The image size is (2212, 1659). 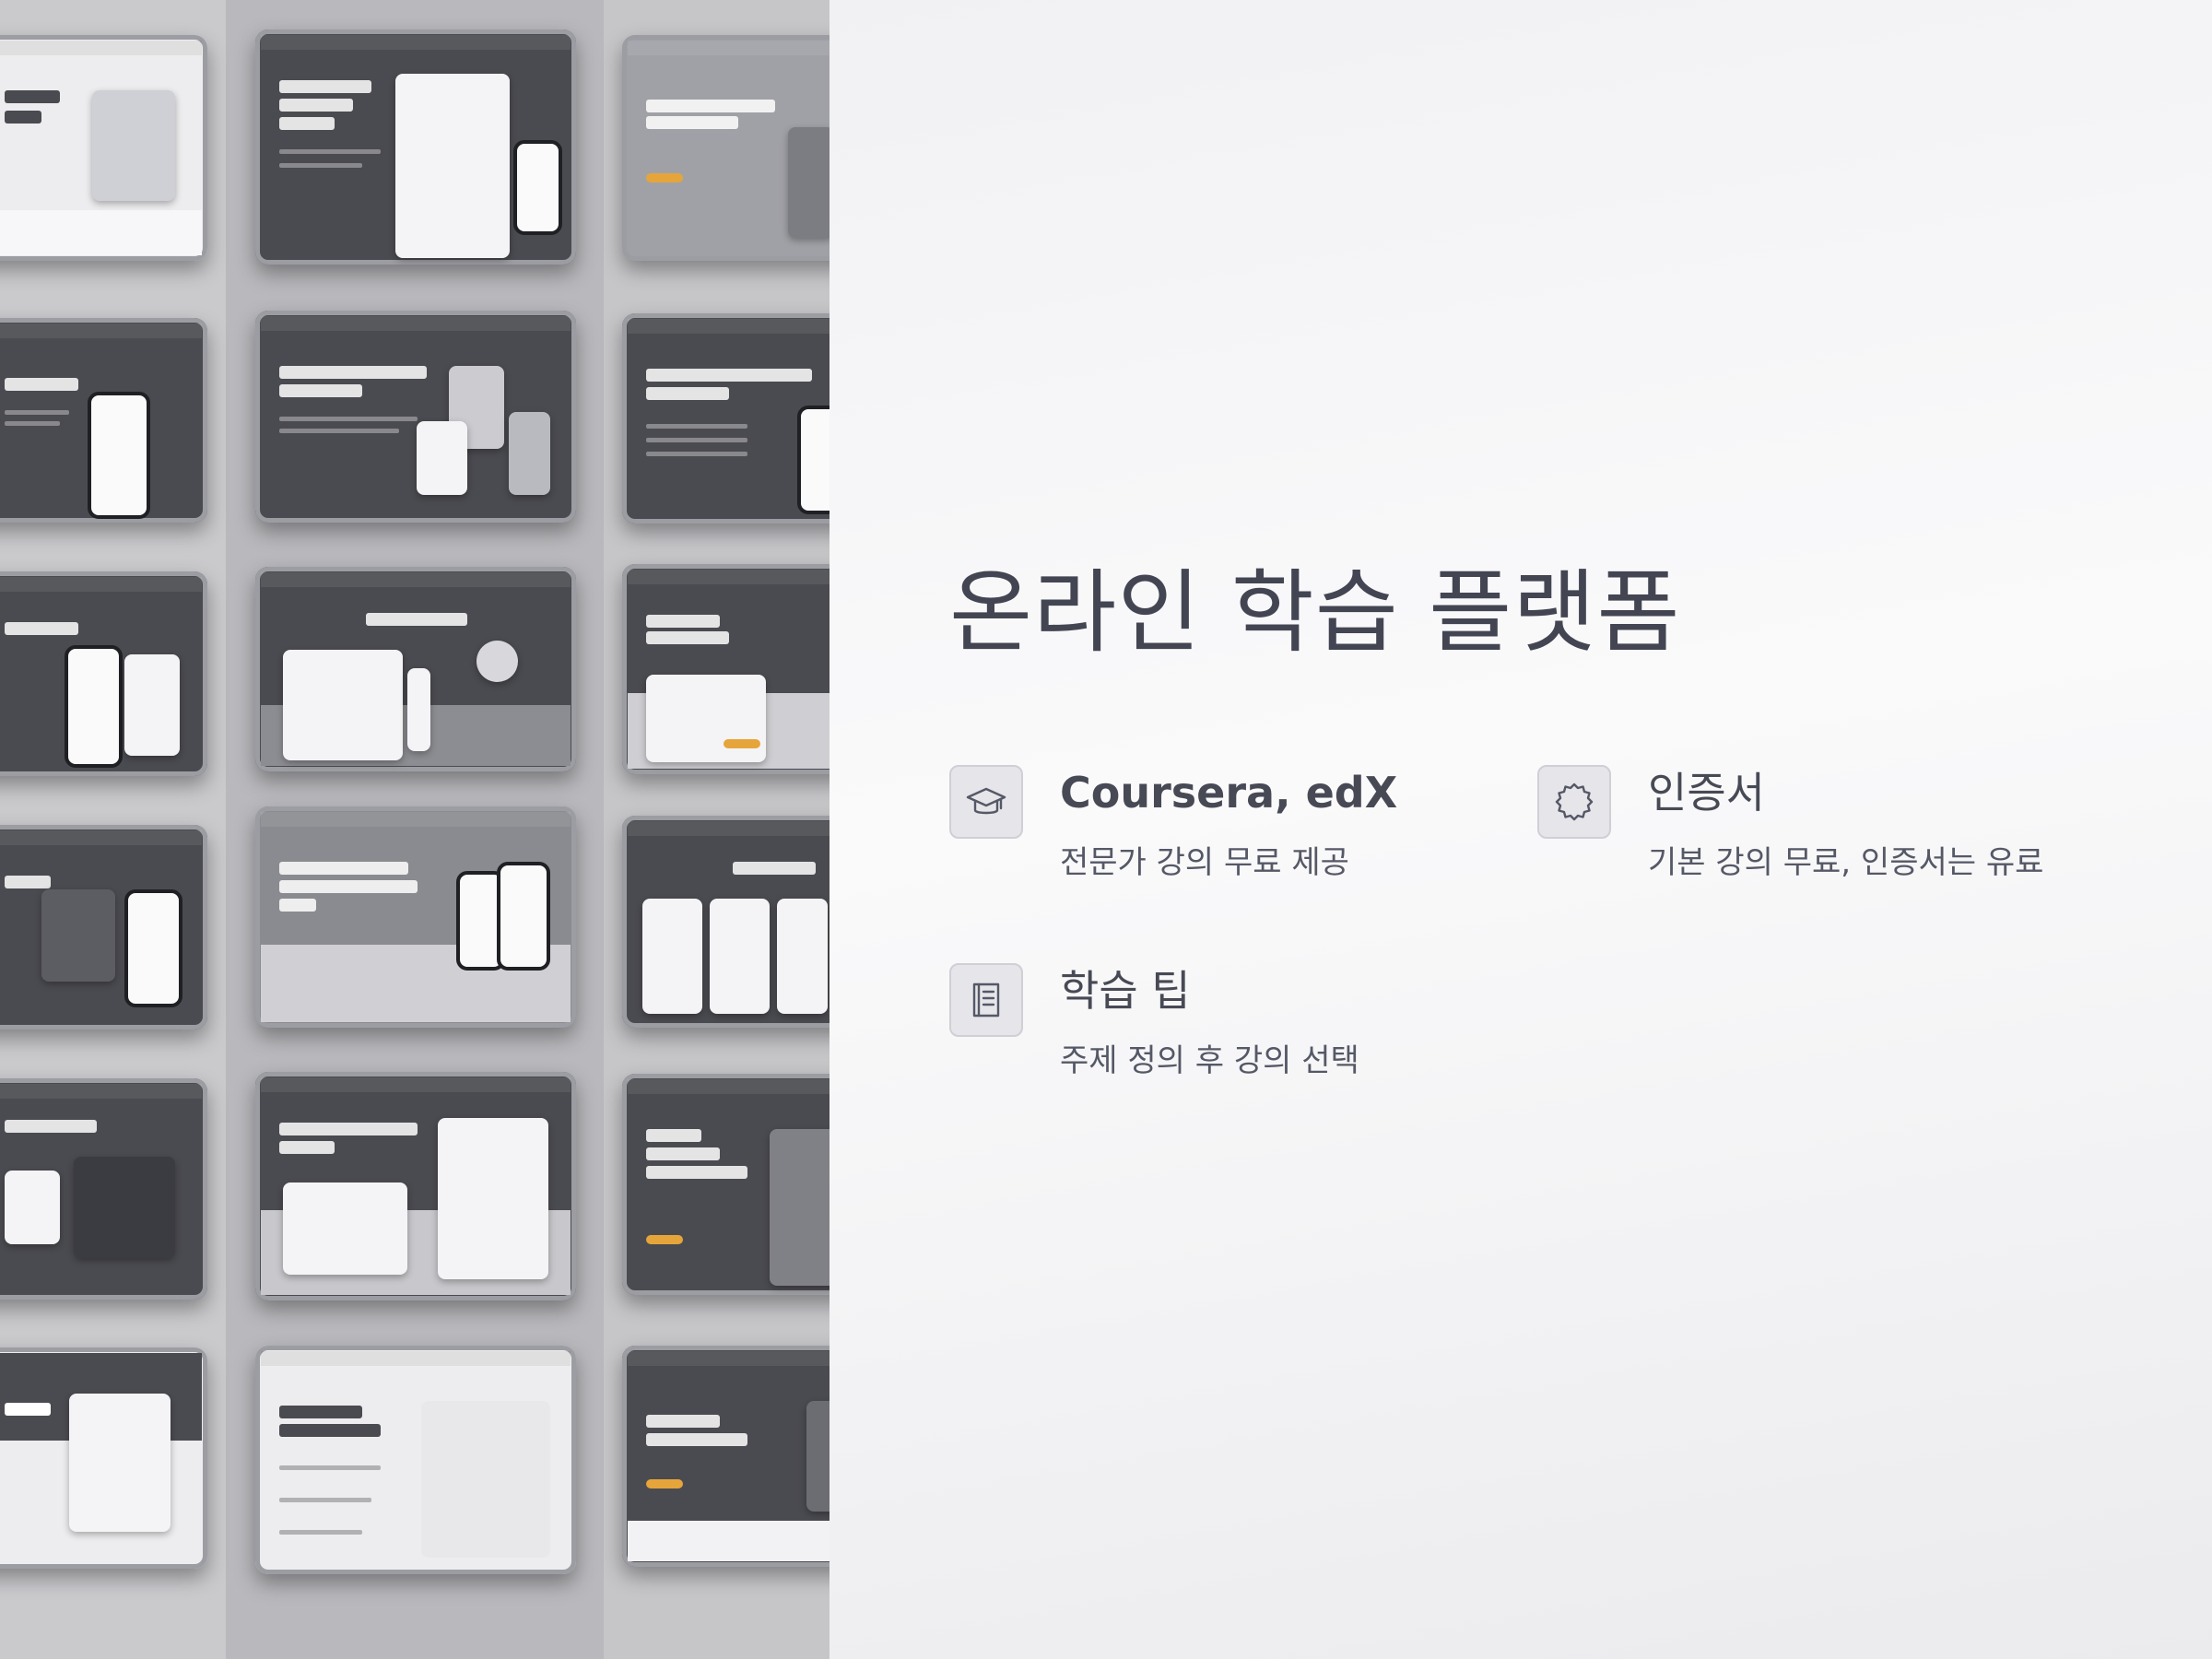 What do you see at coordinates (1125, 991) in the screenshot?
I see `feature-title: 학습 팁` at bounding box center [1125, 991].